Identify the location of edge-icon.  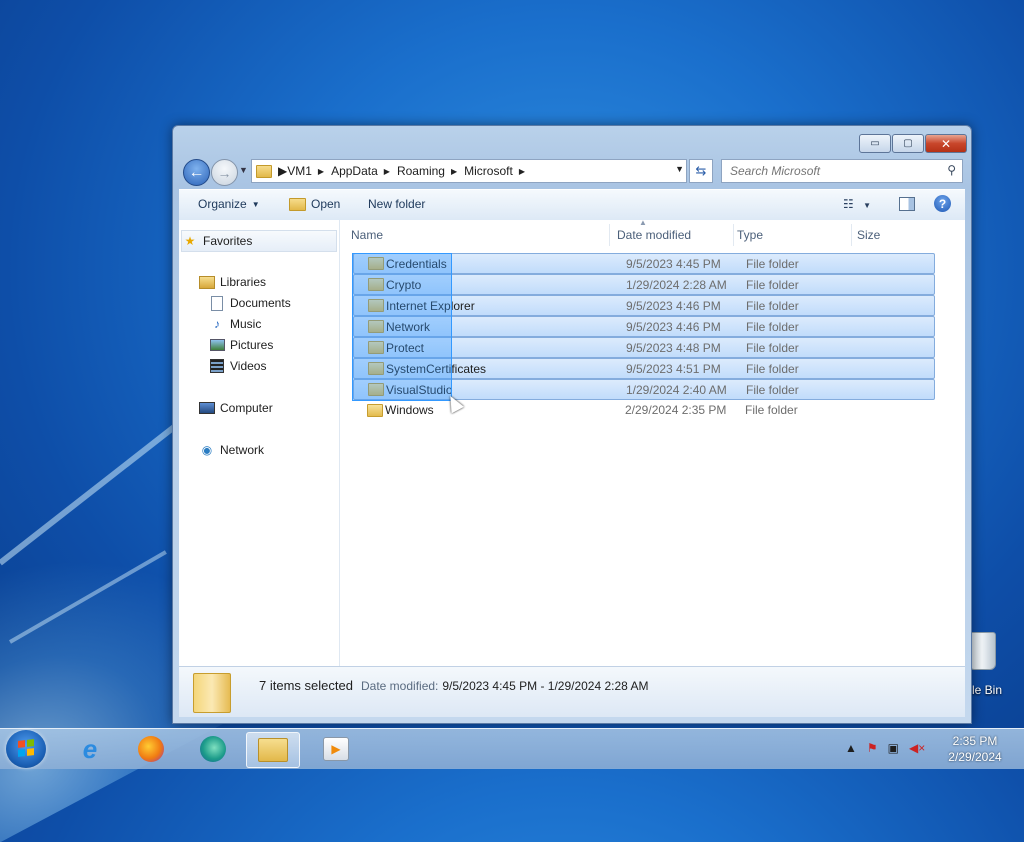
(213, 749).